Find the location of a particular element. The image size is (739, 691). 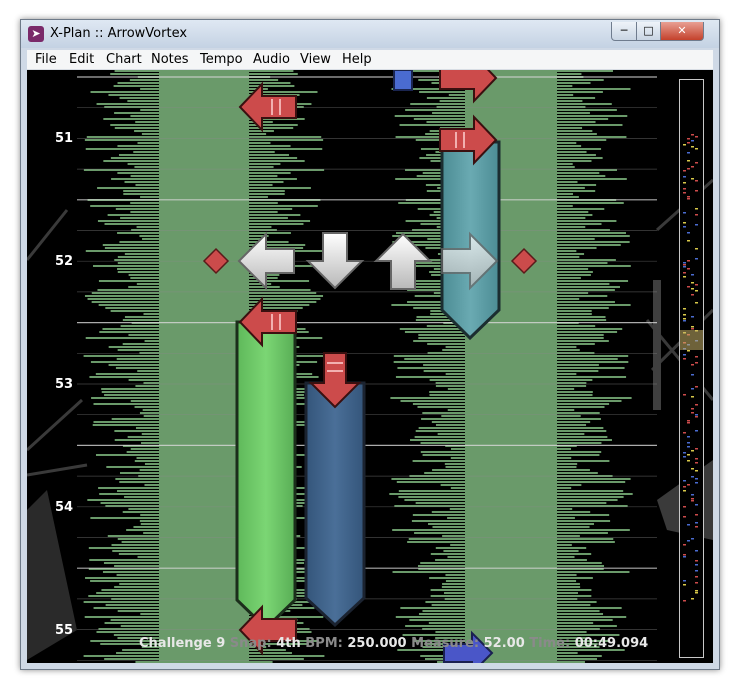

title-bar: ➤ X-Plan :: ArrowVortex ─ □ ✕ is located at coordinates (370, 34).